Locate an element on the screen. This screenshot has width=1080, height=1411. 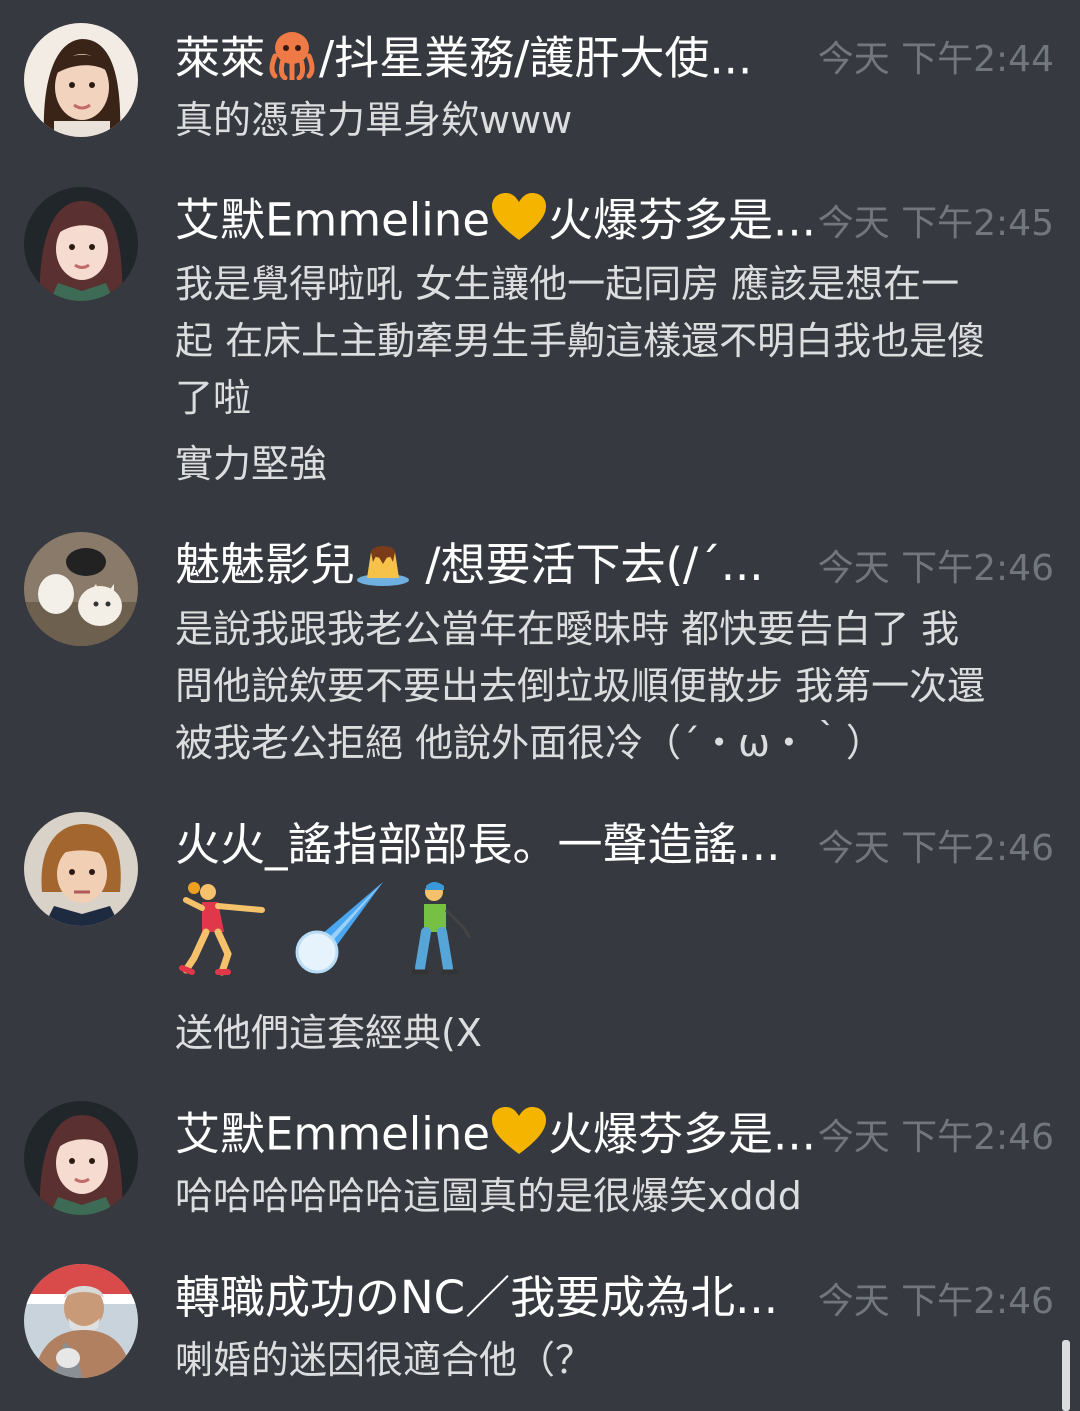
person-golfing-icon is located at coordinates (441, 930).